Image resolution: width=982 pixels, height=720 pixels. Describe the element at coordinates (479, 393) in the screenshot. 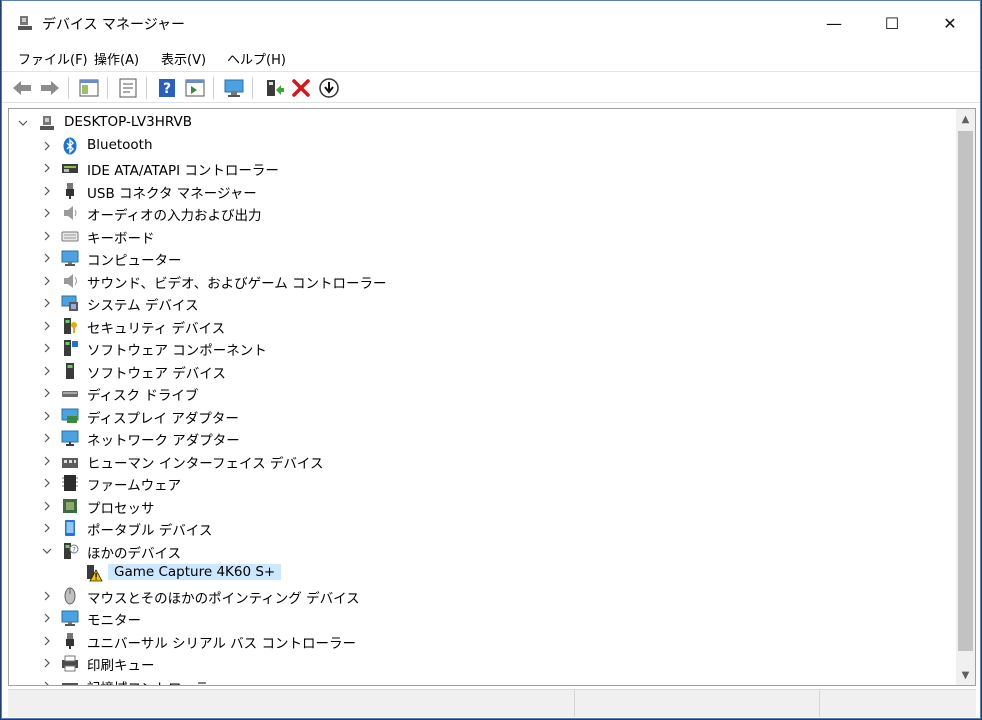

I see `tree-category-item: ディスク ドライブ` at that location.